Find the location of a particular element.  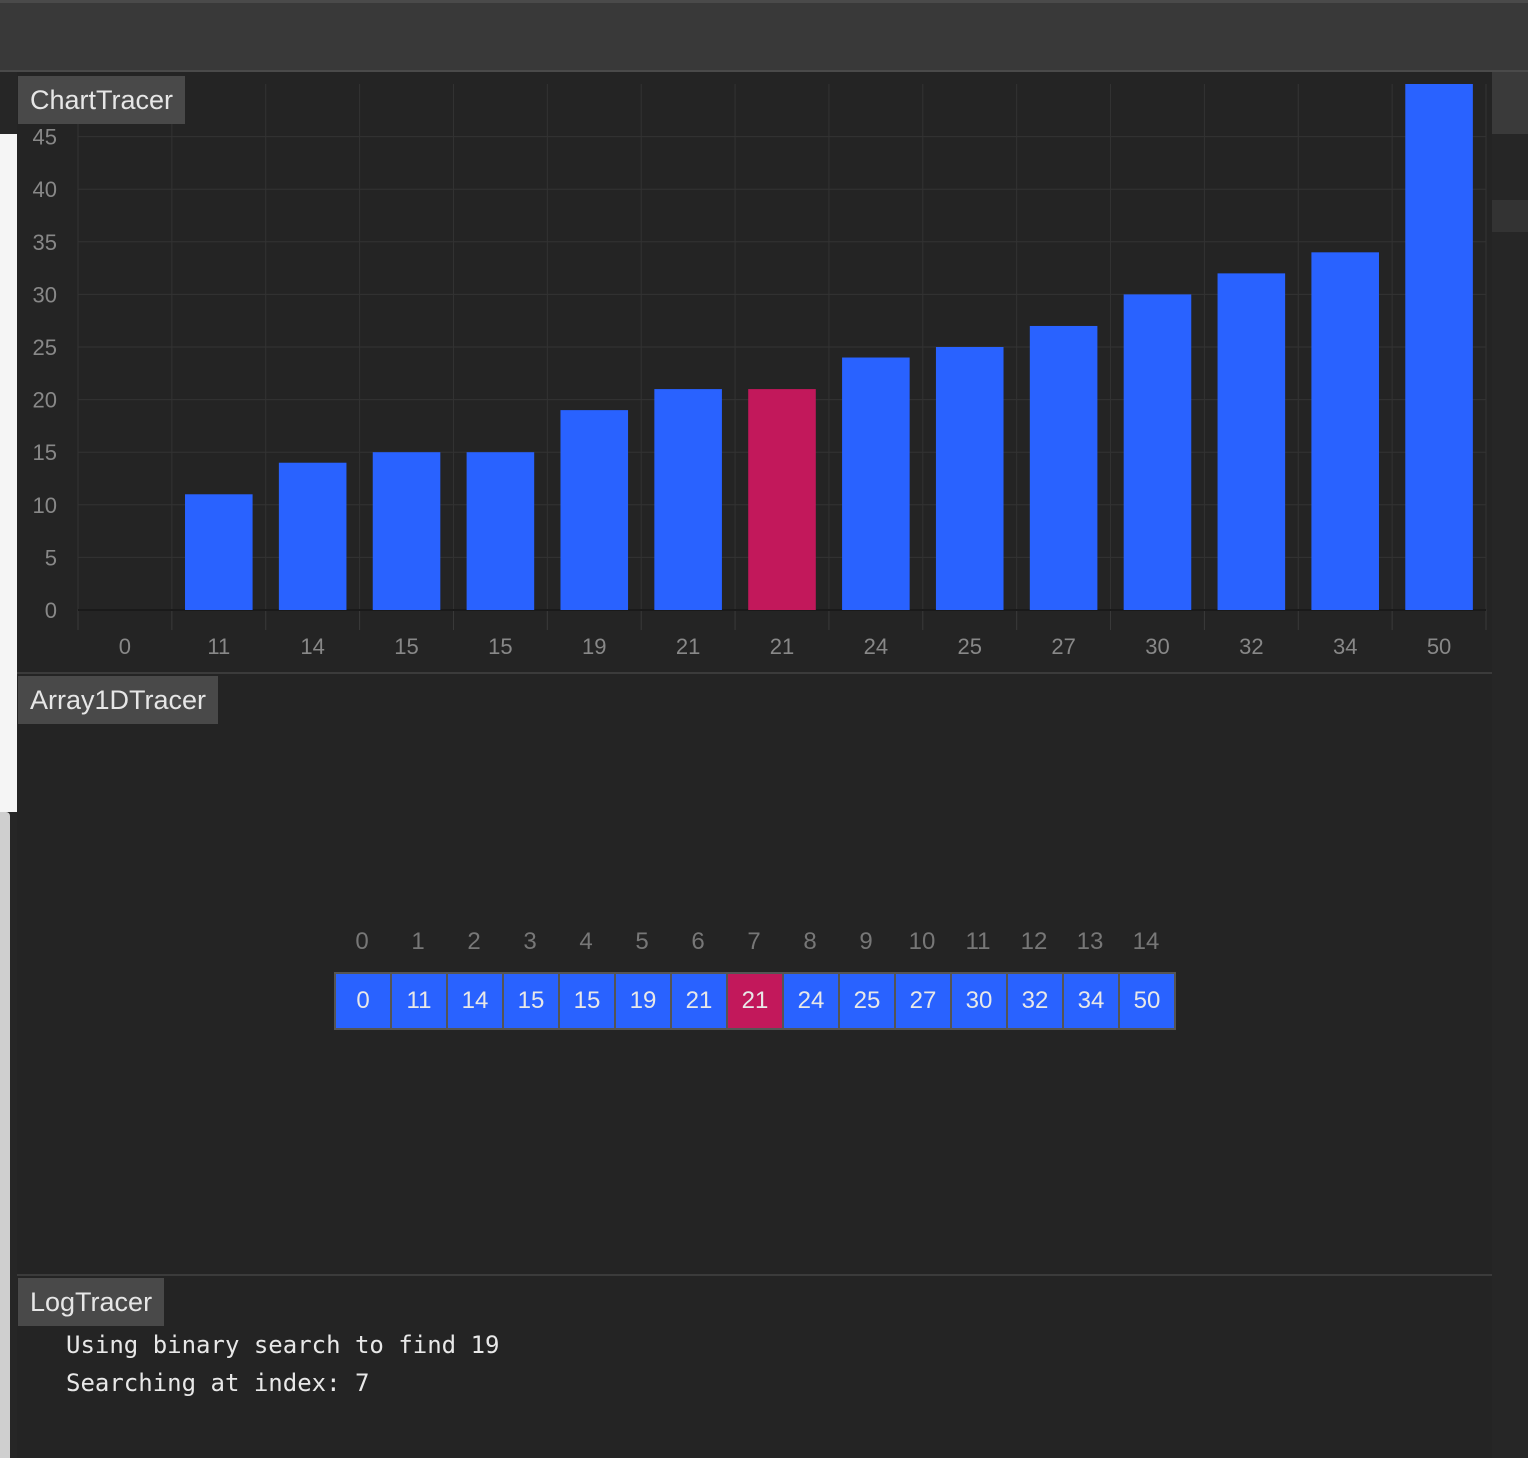

array-index-label: 12 is located at coordinates (1034, 941).